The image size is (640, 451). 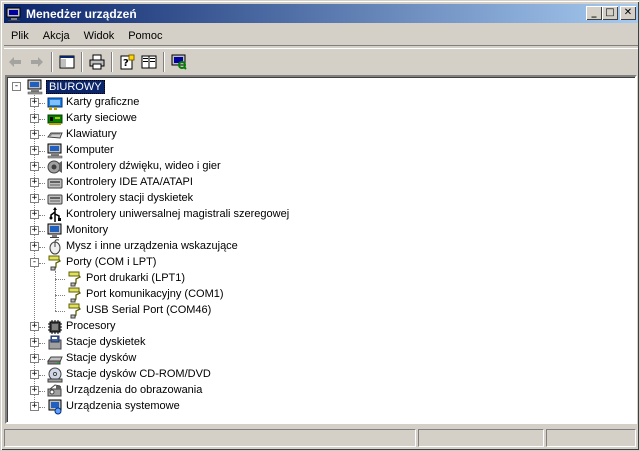 What do you see at coordinates (91, 326) in the screenshot?
I see `tree-item-category: Procesory` at bounding box center [91, 326].